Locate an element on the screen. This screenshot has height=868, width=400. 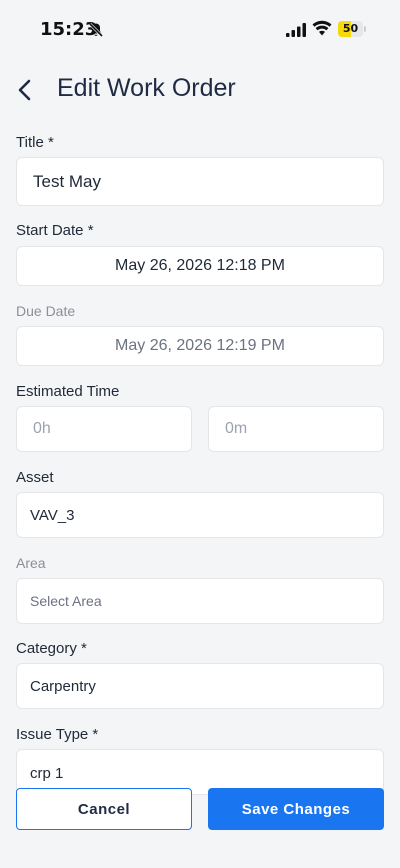
due-date-value: May 26, 2026 12:19 PM is located at coordinates (200, 345).